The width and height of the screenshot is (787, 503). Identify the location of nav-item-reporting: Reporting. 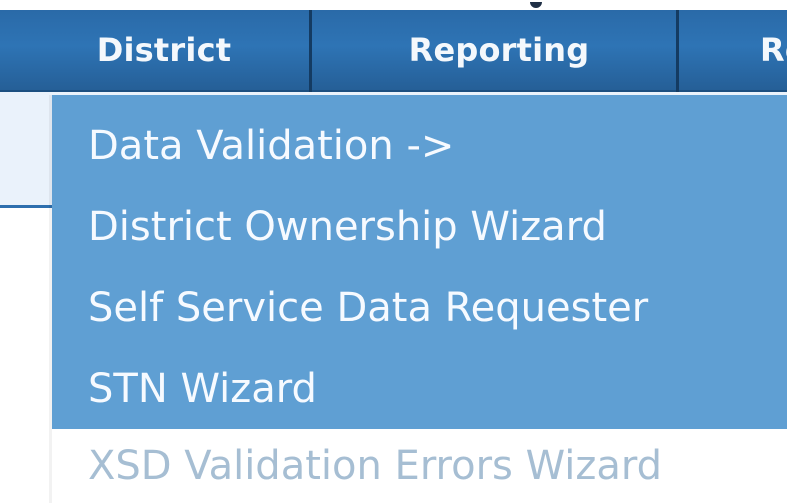
(493, 50).